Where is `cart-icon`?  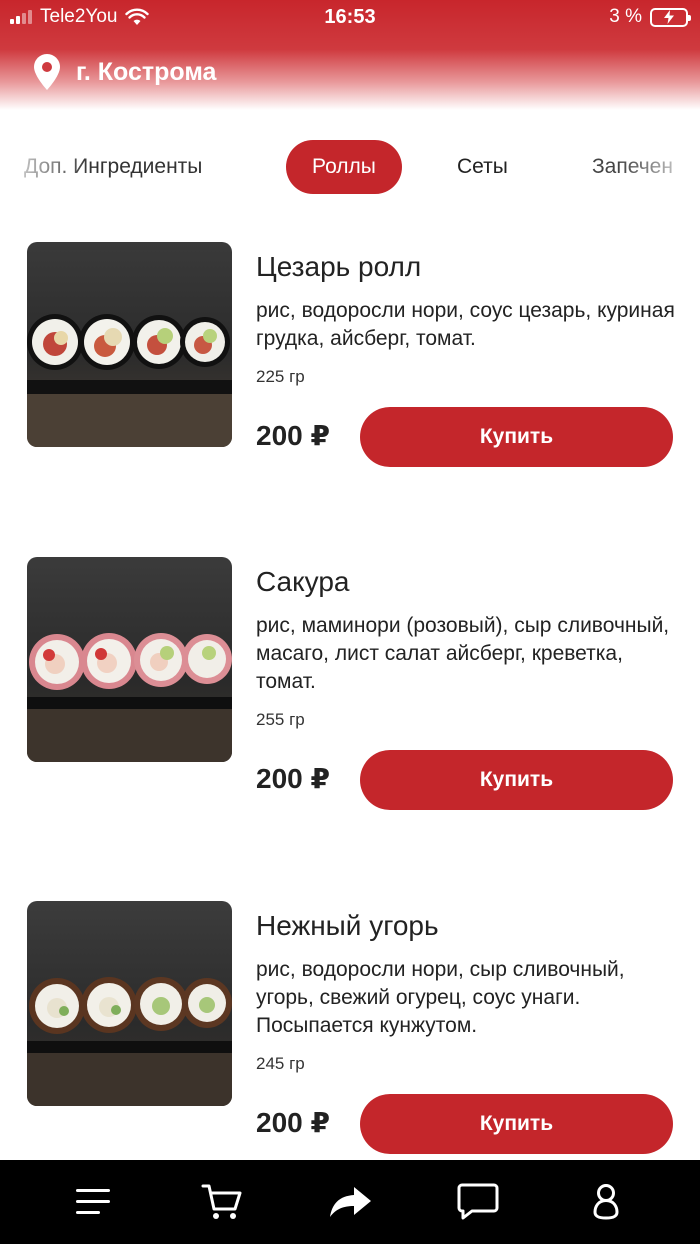 cart-icon is located at coordinates (222, 1202).